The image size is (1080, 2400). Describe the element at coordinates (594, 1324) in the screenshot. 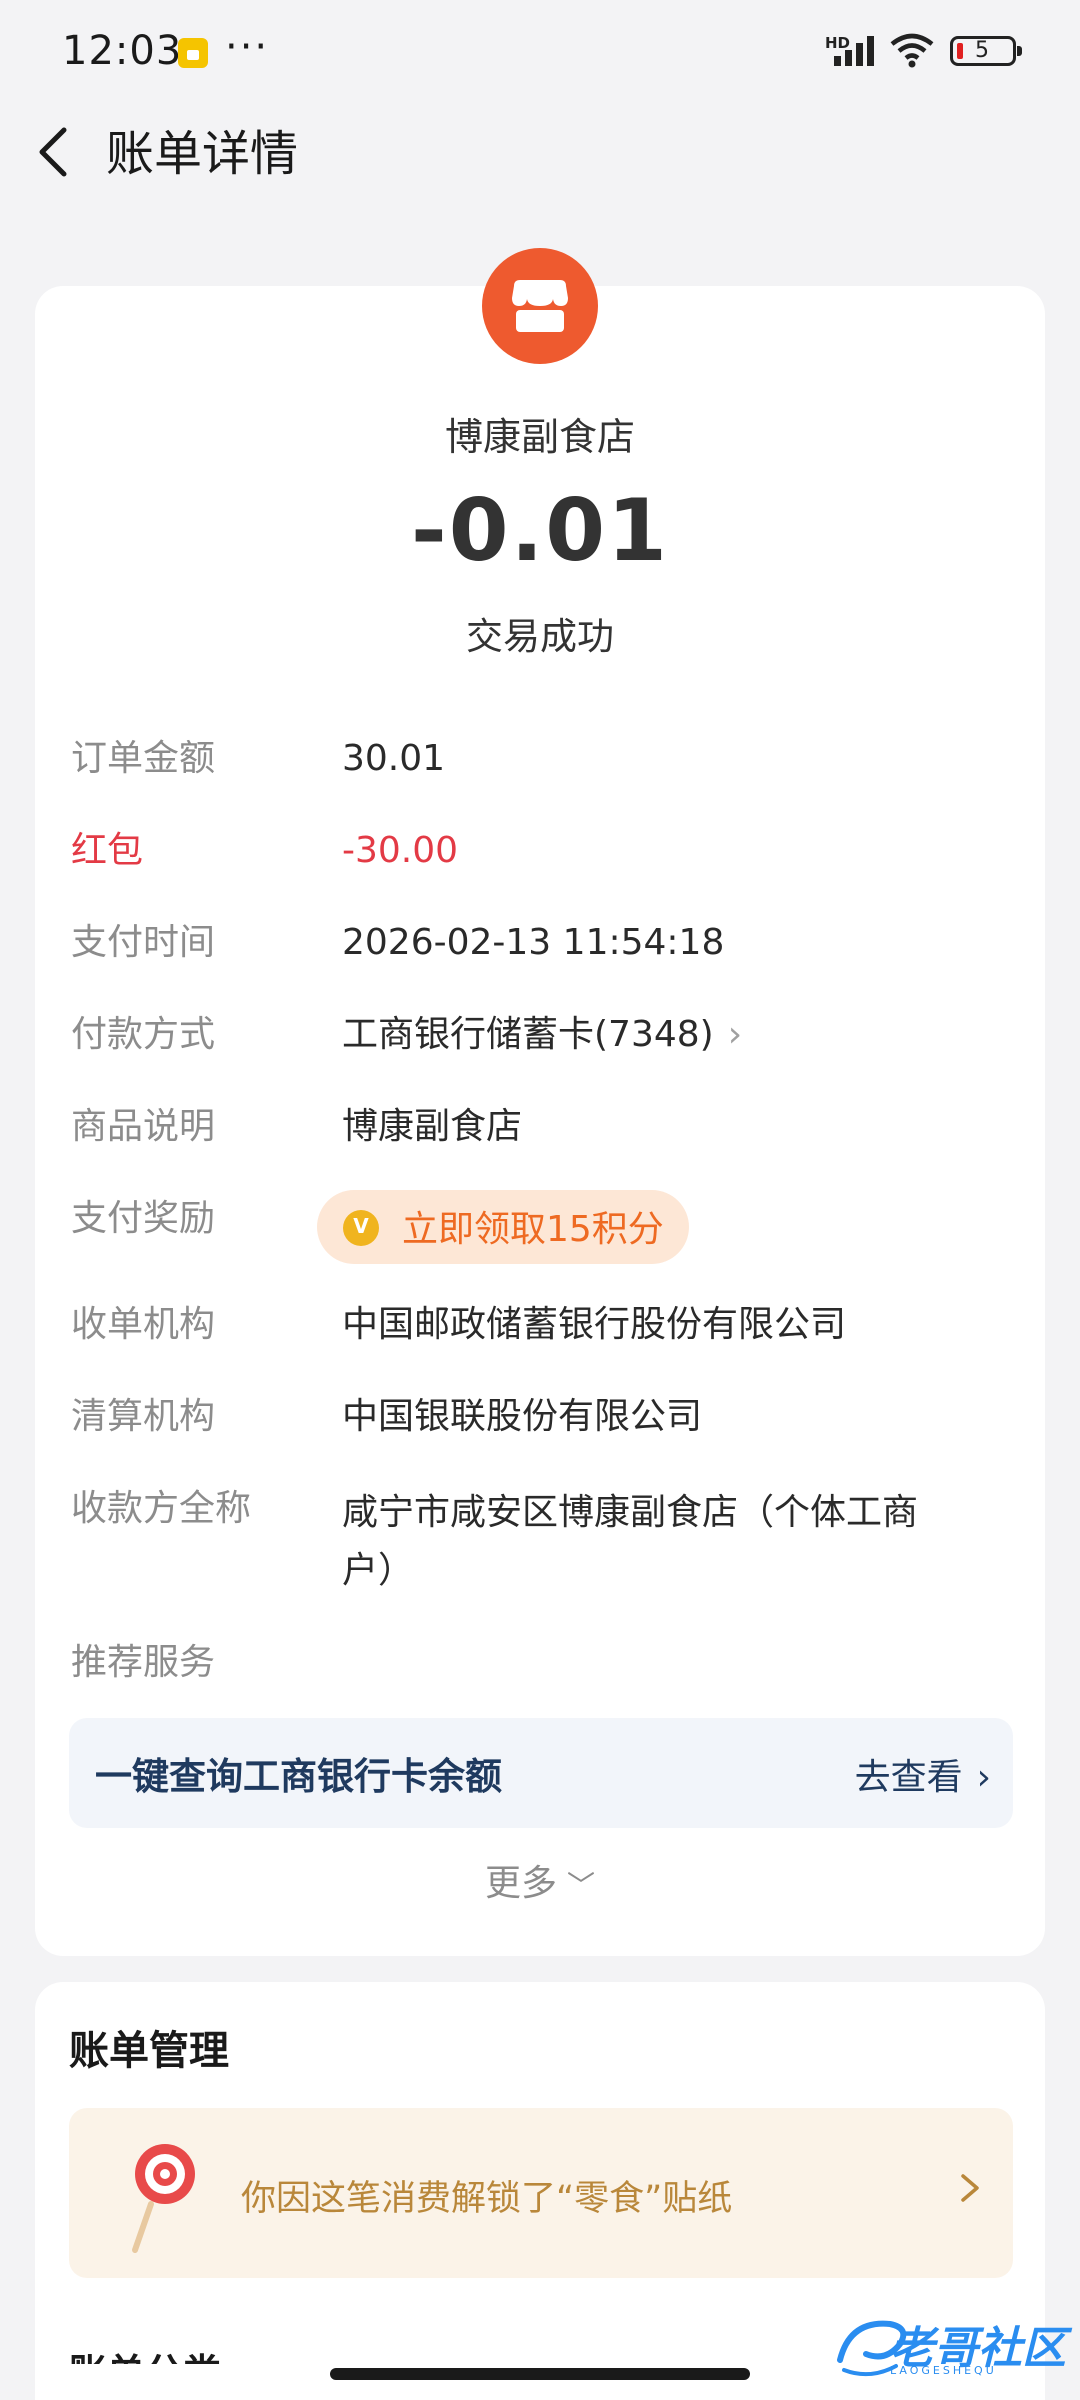

I see `detail-value: 中国邮政储蓄银行股份有限公司` at that location.